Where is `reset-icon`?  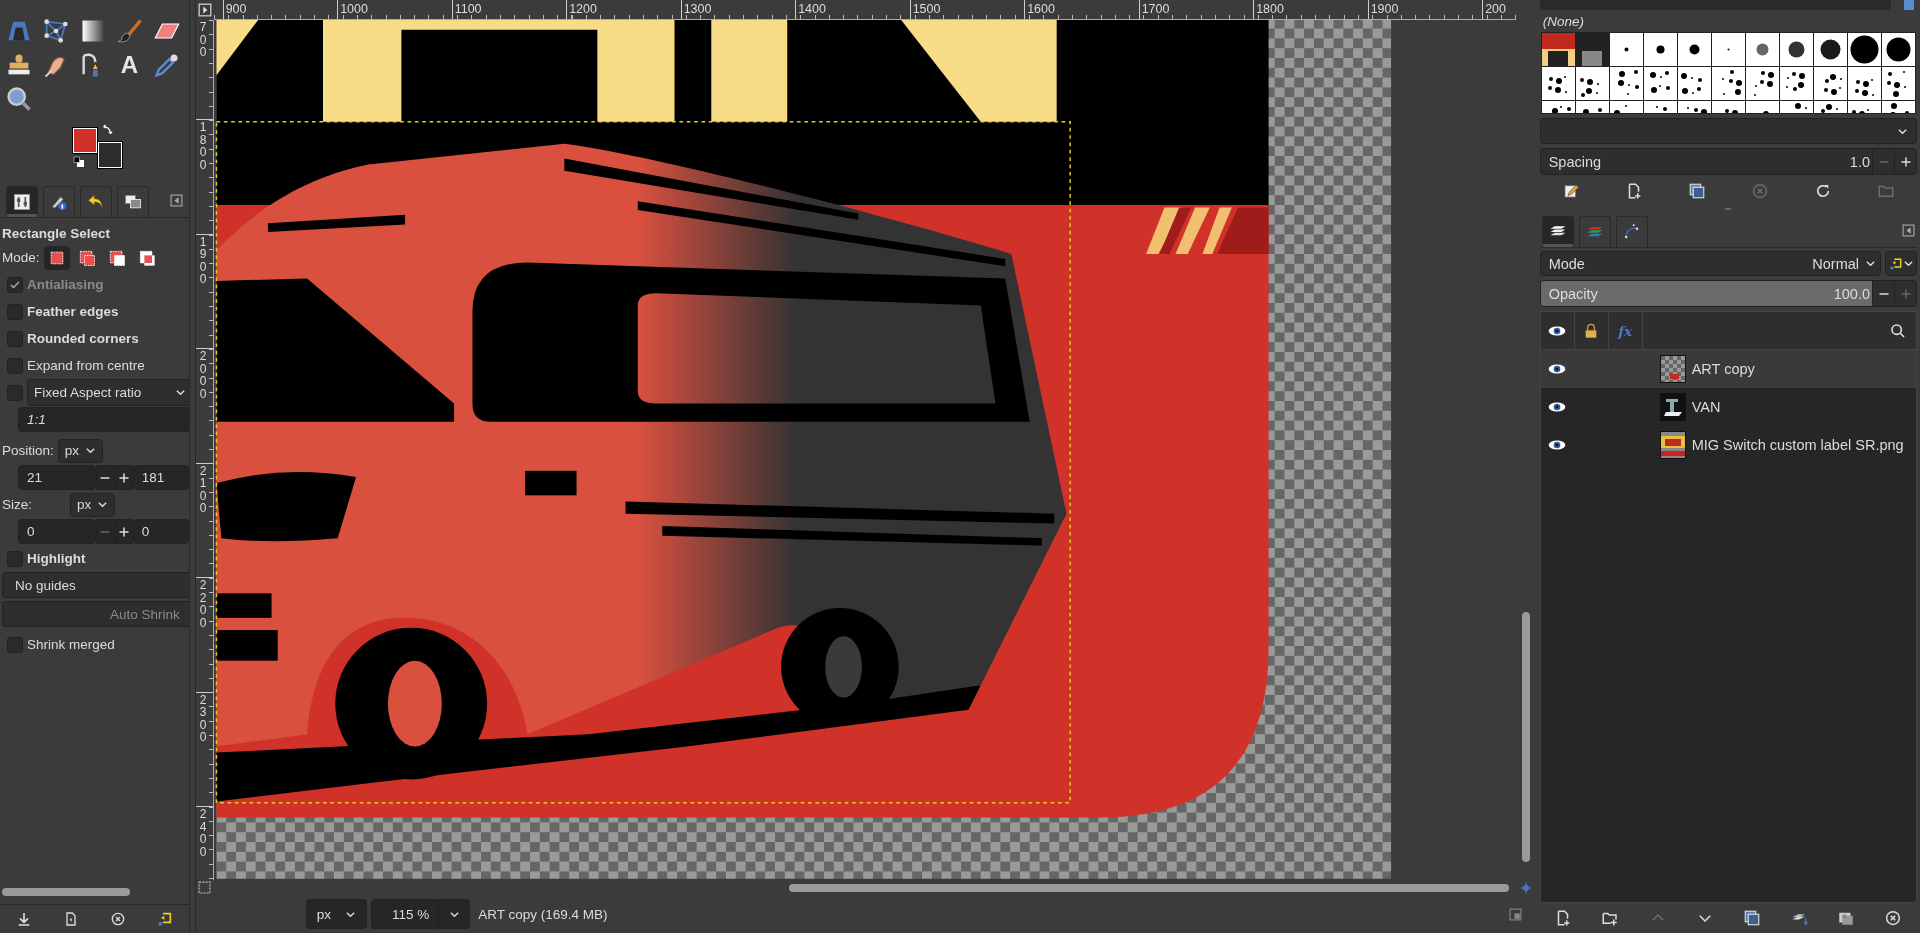 reset-icon is located at coordinates (165, 919).